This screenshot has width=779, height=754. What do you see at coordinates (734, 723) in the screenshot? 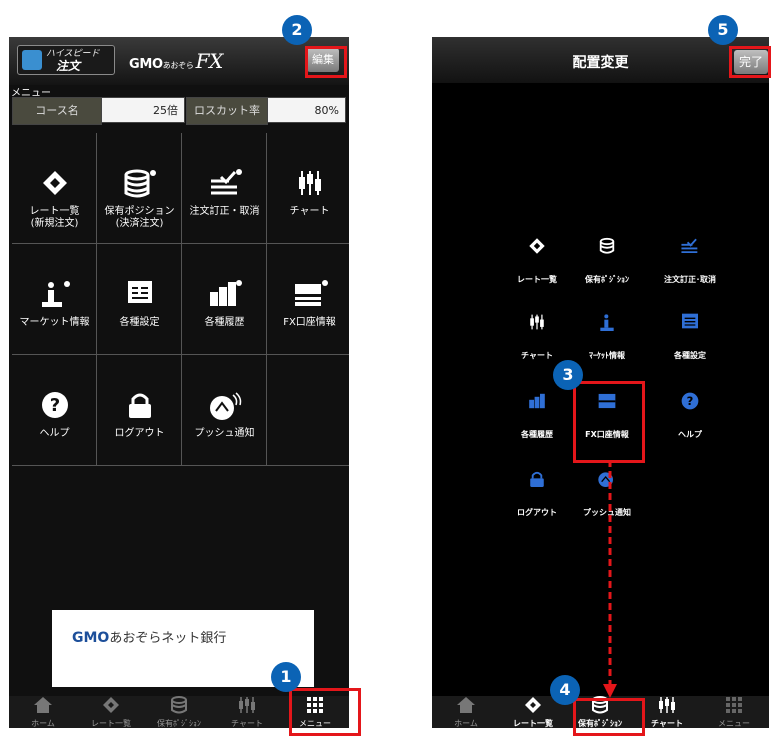
I see `tab-label: メニュー` at bounding box center [734, 723].